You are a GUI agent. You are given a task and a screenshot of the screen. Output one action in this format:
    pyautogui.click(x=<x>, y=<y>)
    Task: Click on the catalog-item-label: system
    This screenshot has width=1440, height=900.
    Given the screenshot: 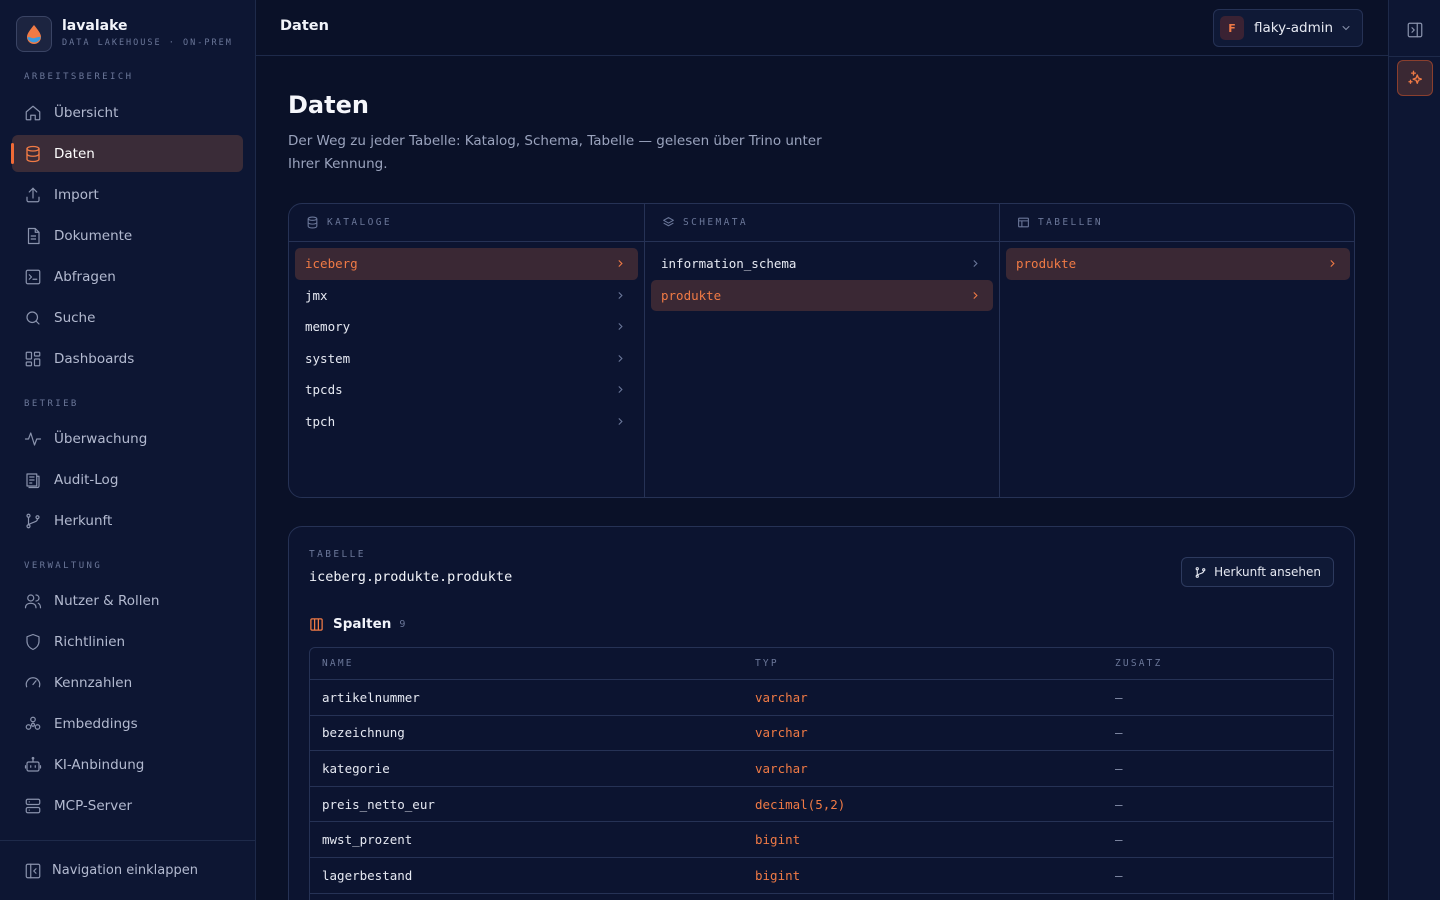 What is the action you would take?
    pyautogui.click(x=328, y=358)
    